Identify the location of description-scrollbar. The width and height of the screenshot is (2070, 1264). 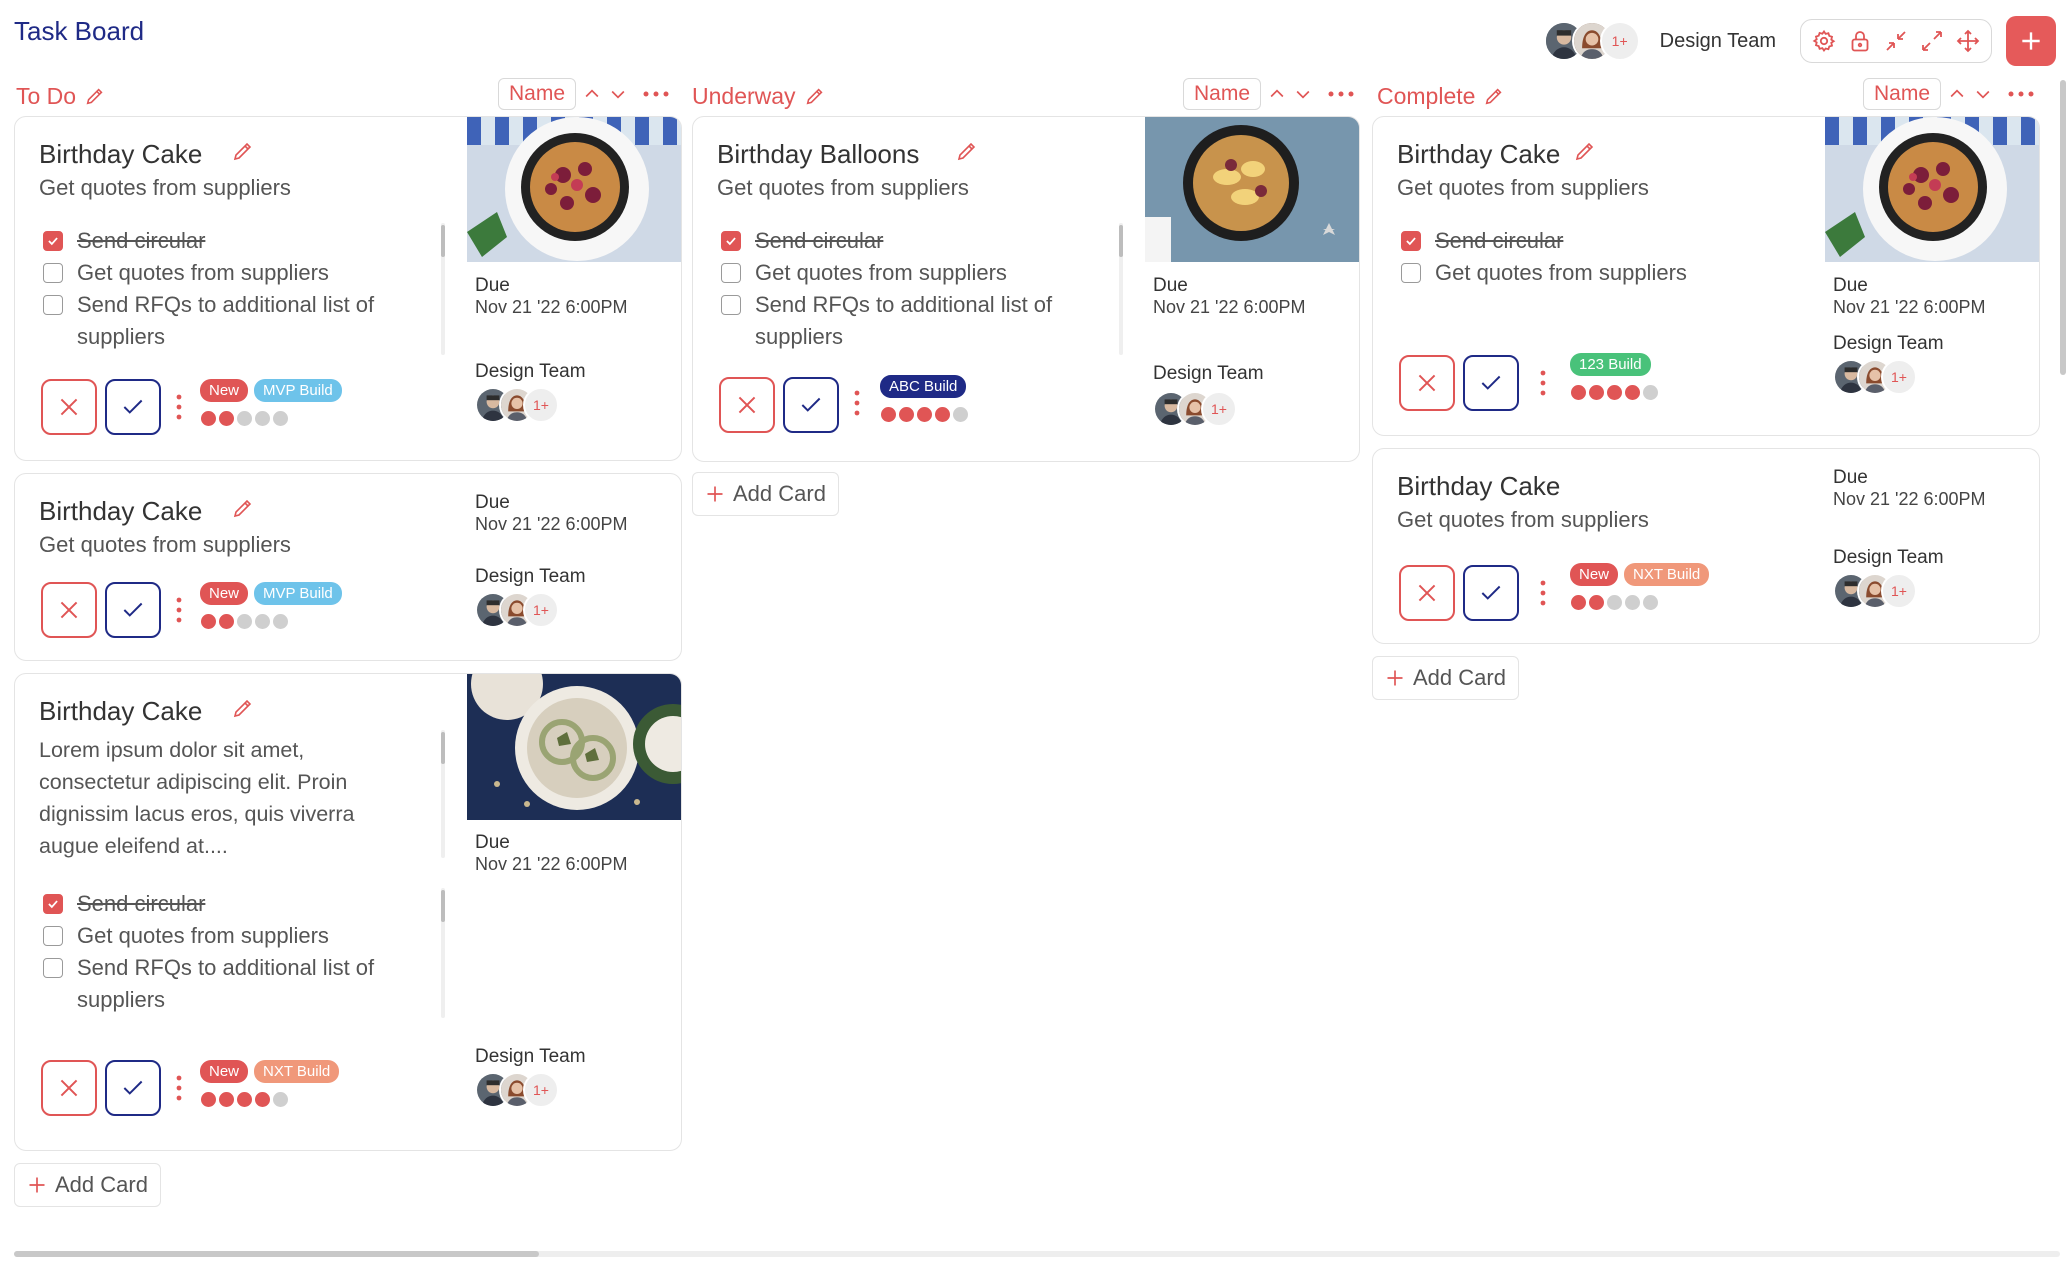
(443, 748).